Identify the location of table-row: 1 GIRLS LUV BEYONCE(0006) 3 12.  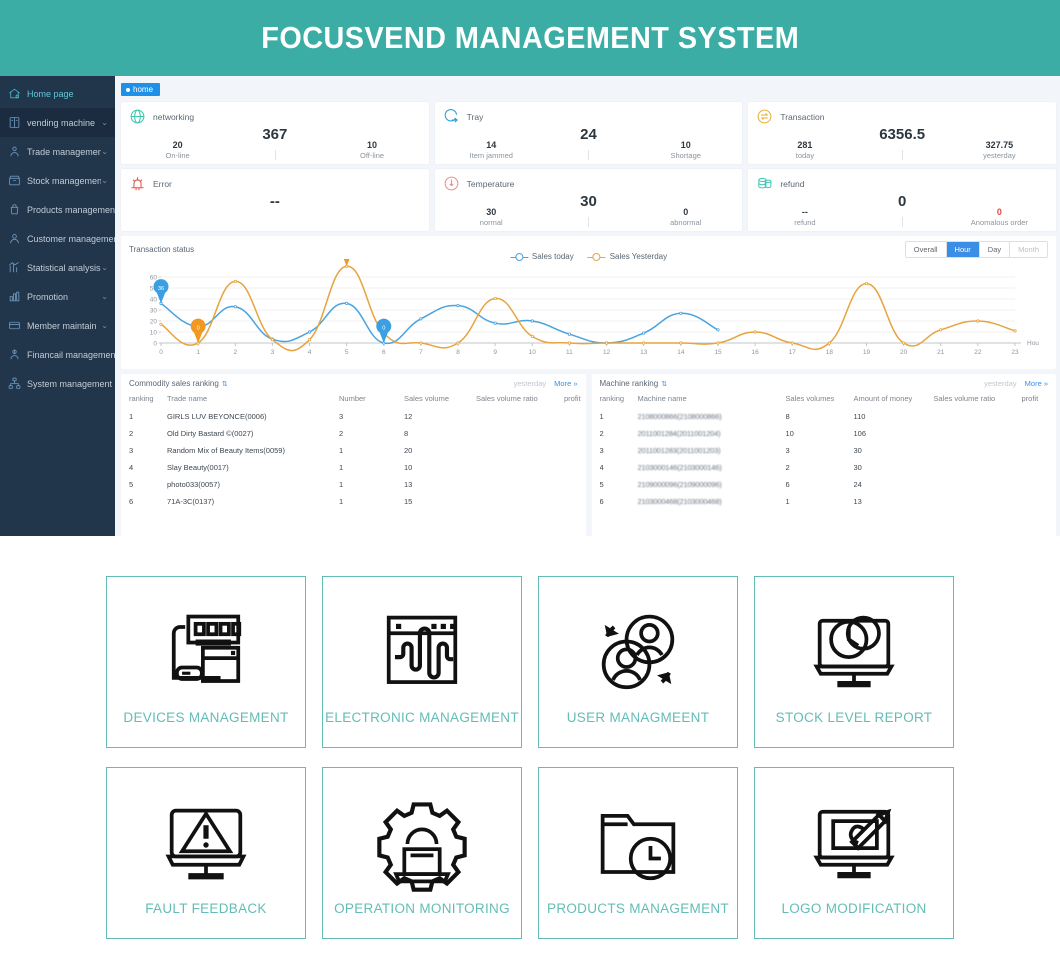
(353, 416).